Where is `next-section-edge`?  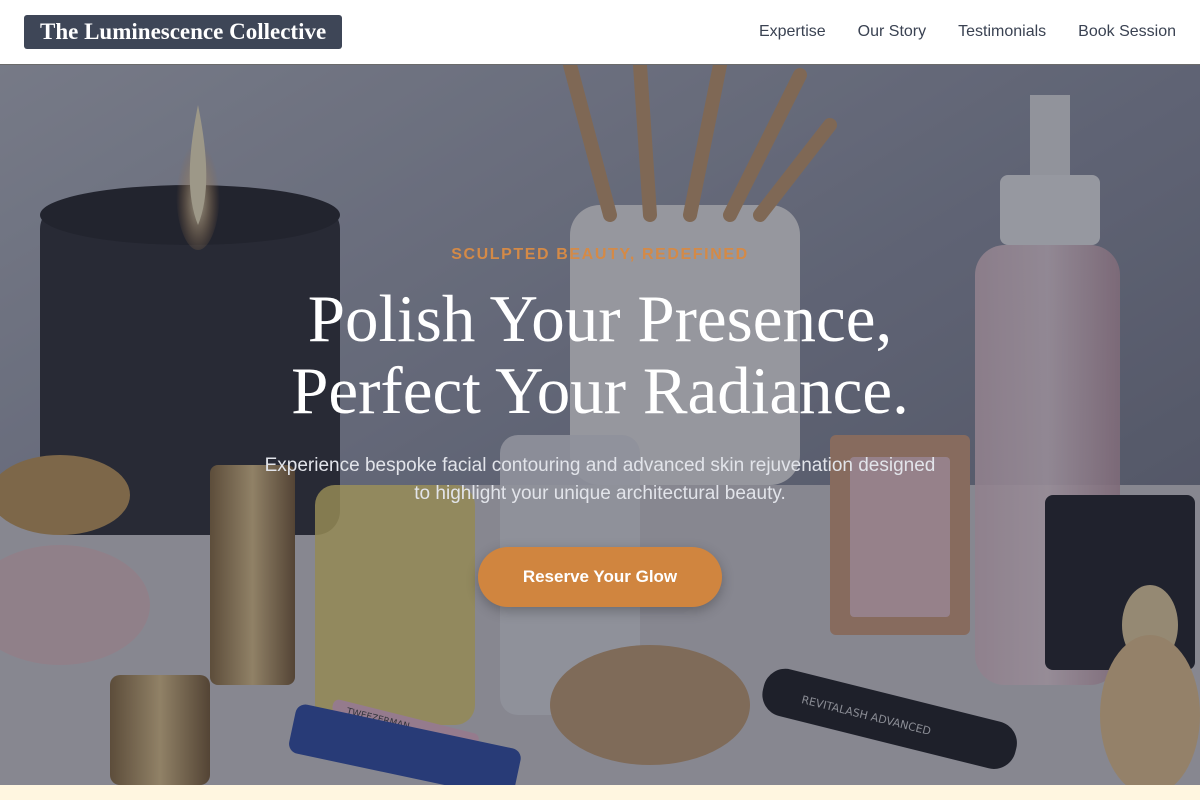 next-section-edge is located at coordinates (600, 792).